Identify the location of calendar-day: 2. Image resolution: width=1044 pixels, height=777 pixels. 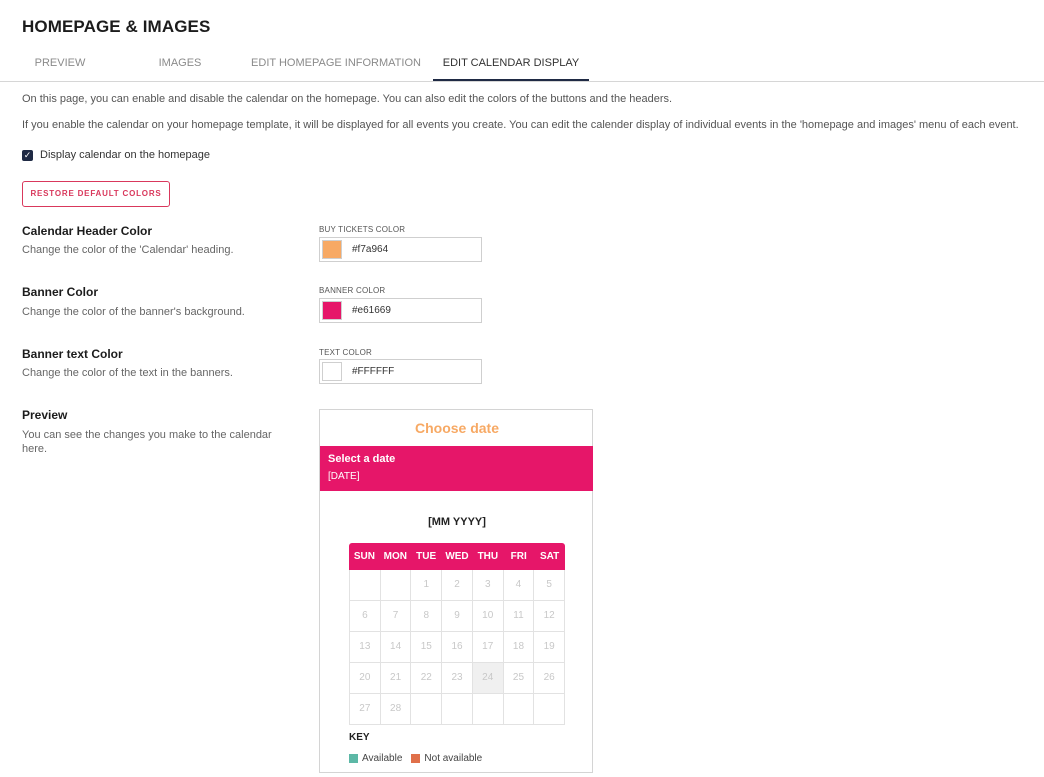
(457, 585).